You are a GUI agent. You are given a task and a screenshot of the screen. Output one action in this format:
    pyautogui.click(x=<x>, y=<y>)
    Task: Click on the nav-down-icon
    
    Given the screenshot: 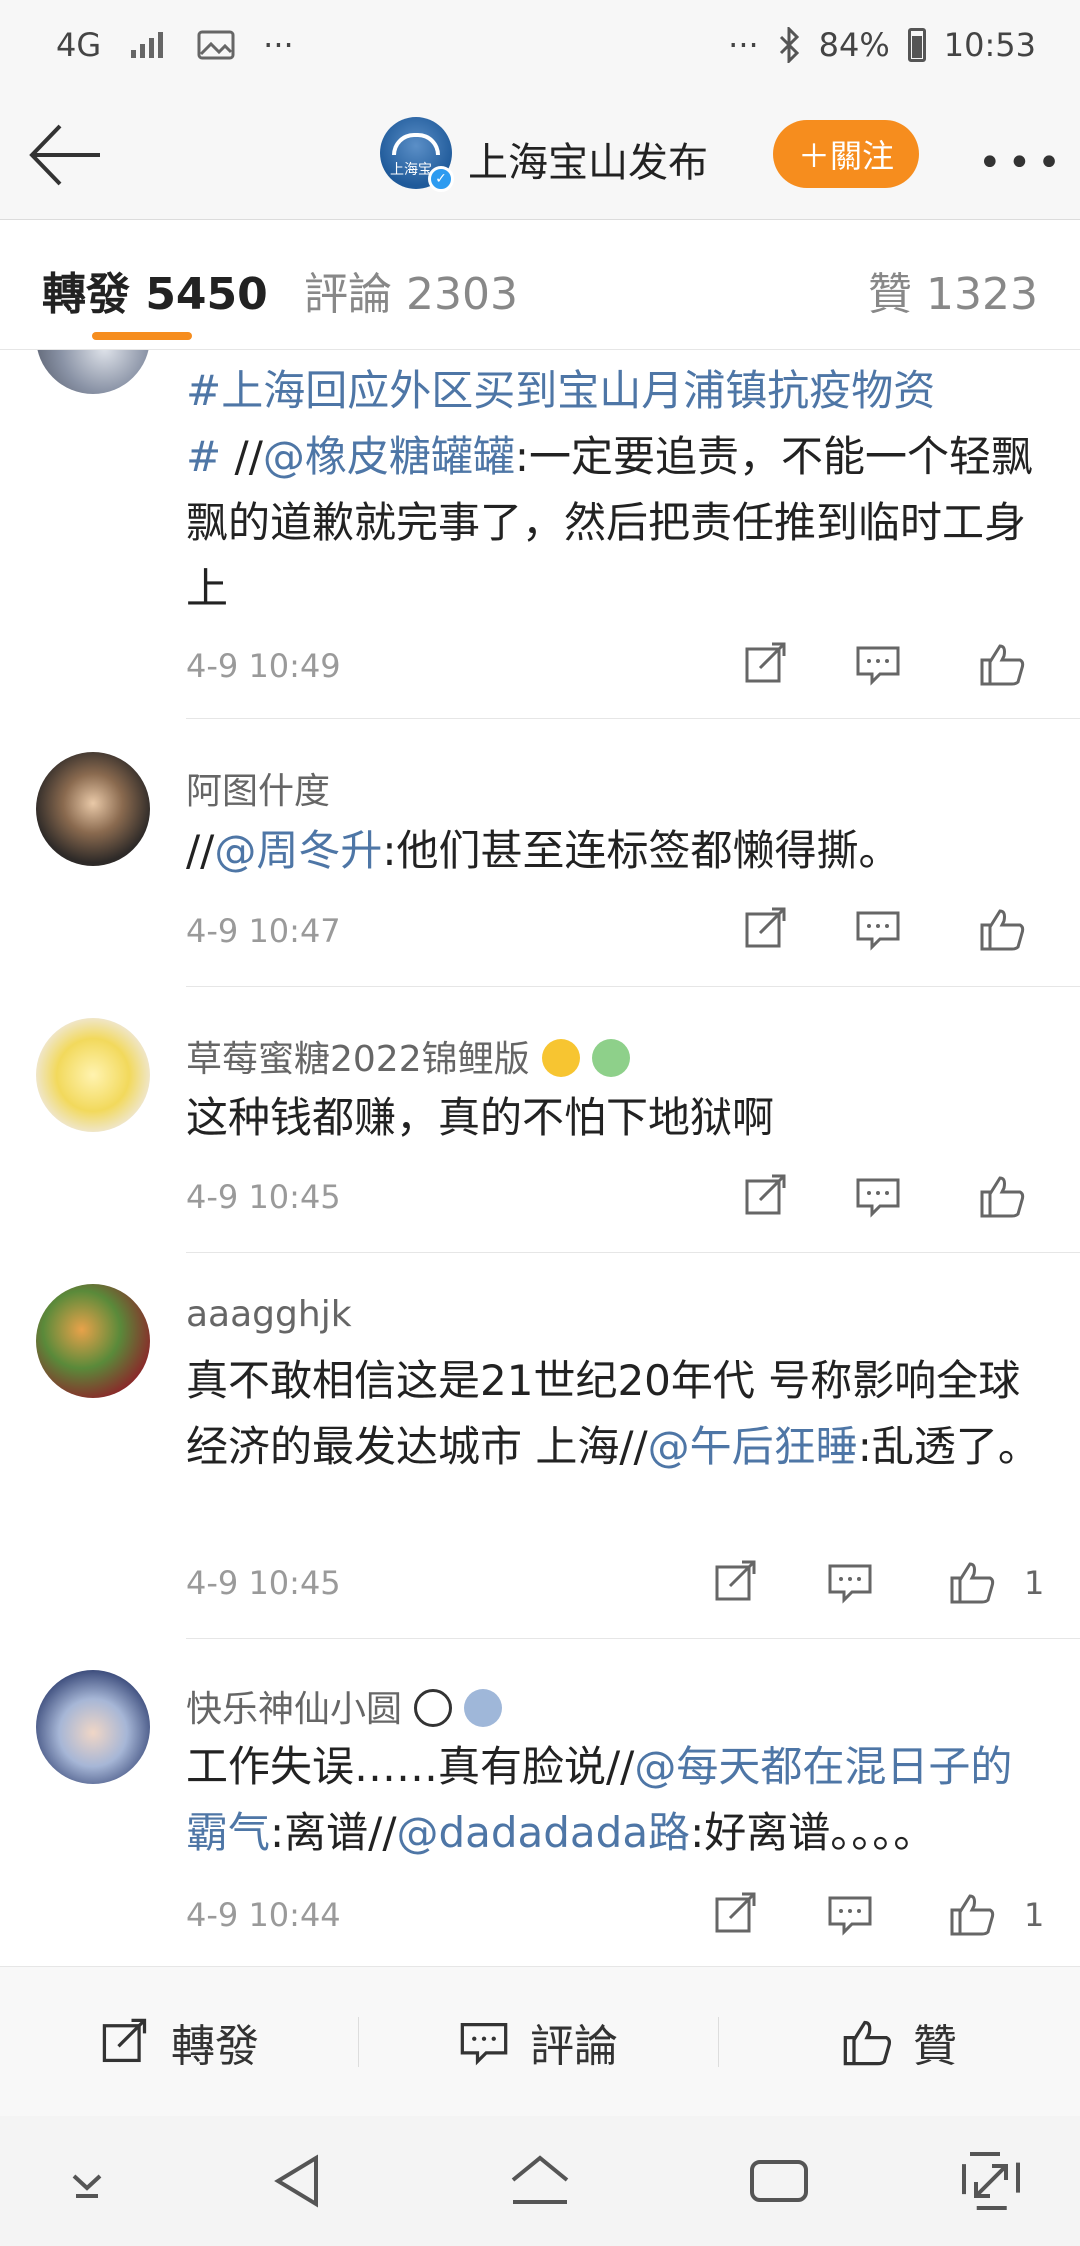 What is the action you would take?
    pyautogui.click(x=87, y=2181)
    